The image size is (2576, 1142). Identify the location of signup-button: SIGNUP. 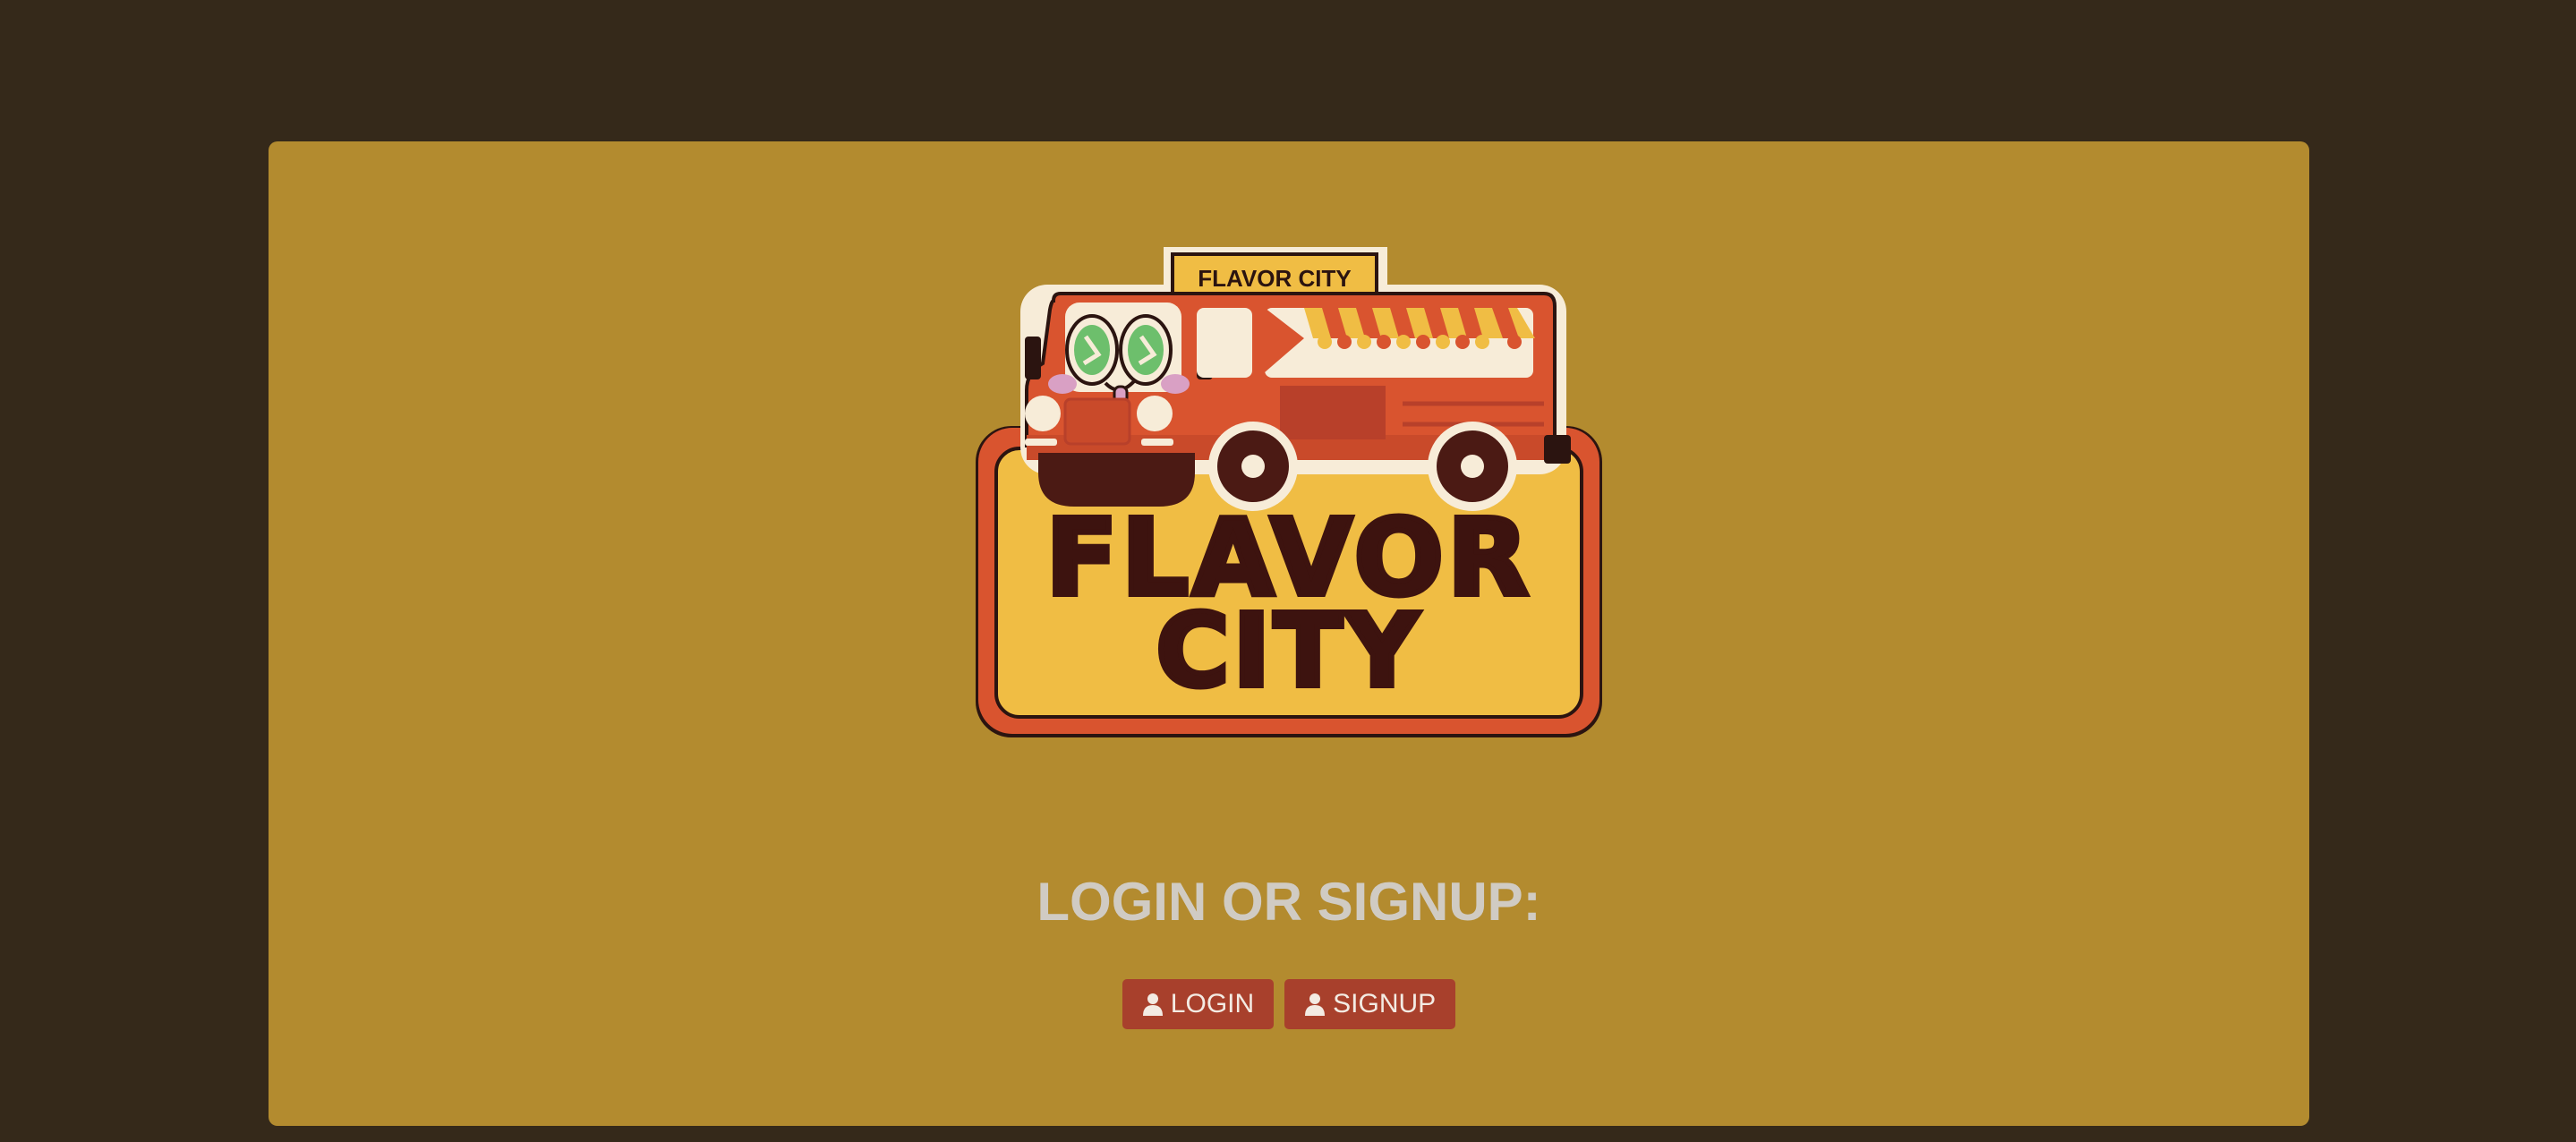
(1370, 1004).